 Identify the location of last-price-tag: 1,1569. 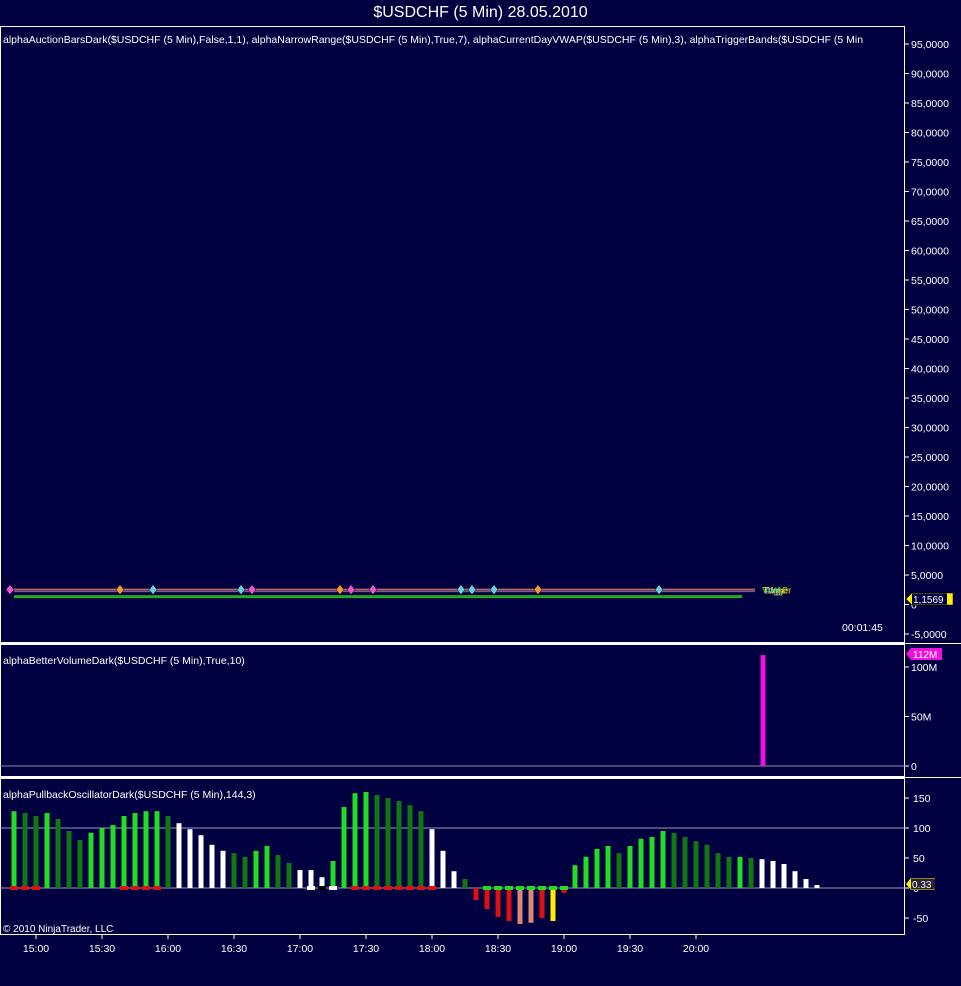
(929, 599).